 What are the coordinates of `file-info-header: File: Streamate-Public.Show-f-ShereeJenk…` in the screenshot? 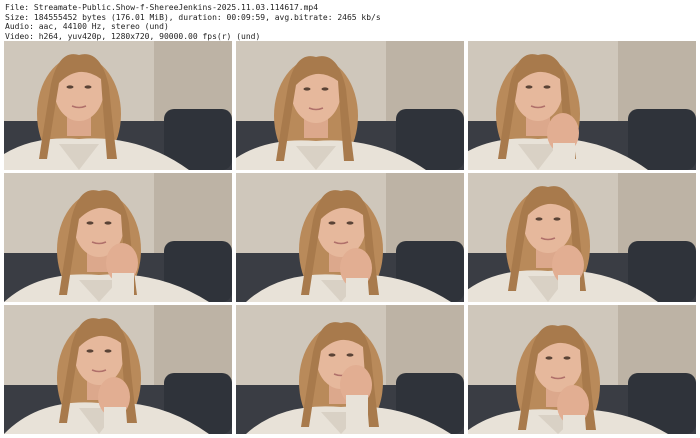 It's located at (350, 22).